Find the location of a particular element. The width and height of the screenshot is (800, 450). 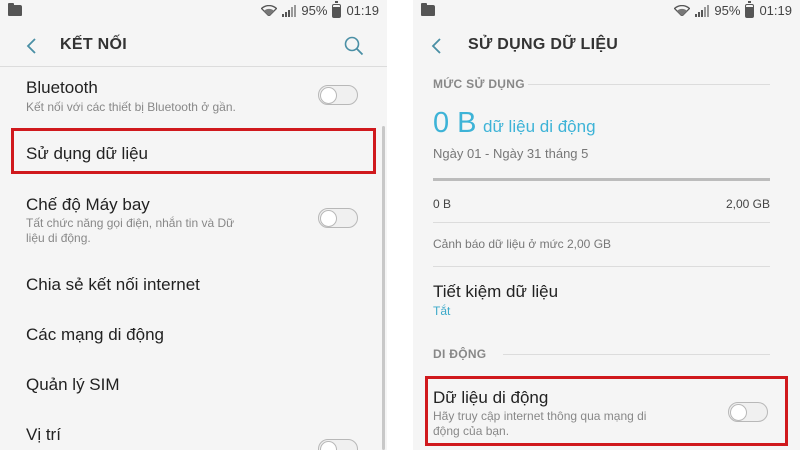

billing-period: Ngày 01 - Ngày 31 tháng 5 is located at coordinates (511, 153).